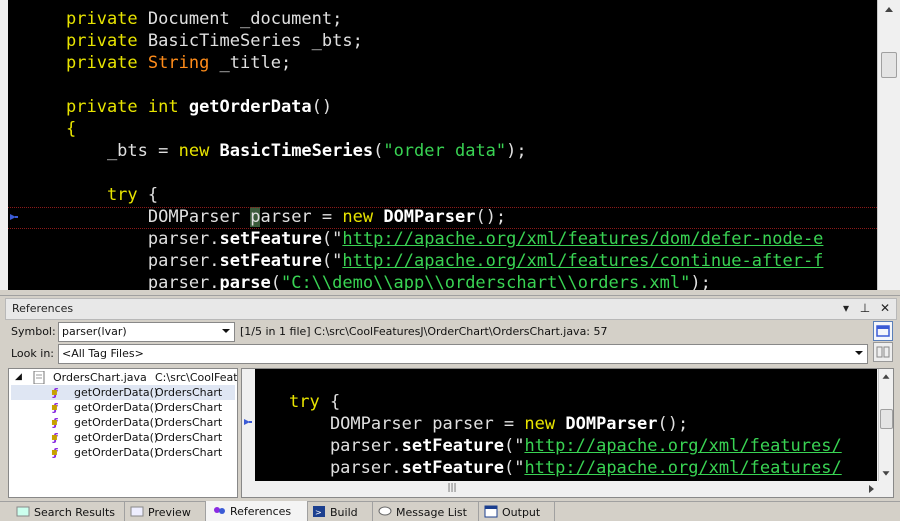 This screenshot has width=900, height=521. What do you see at coordinates (32, 353) in the screenshot?
I see `lookin-label: Look in:` at bounding box center [32, 353].